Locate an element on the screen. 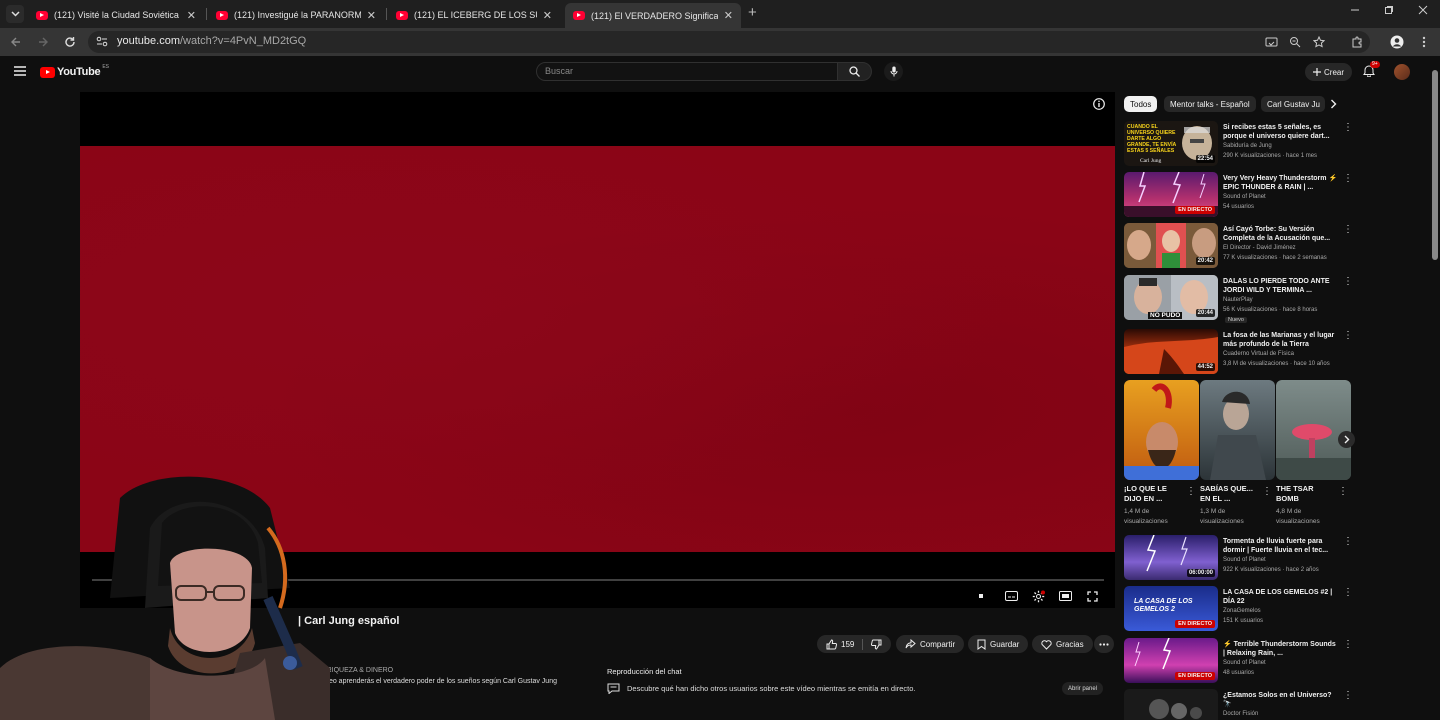 The width and height of the screenshot is (1440, 720). notifications-bell-icon: 9+ is located at coordinates (1371, 69).